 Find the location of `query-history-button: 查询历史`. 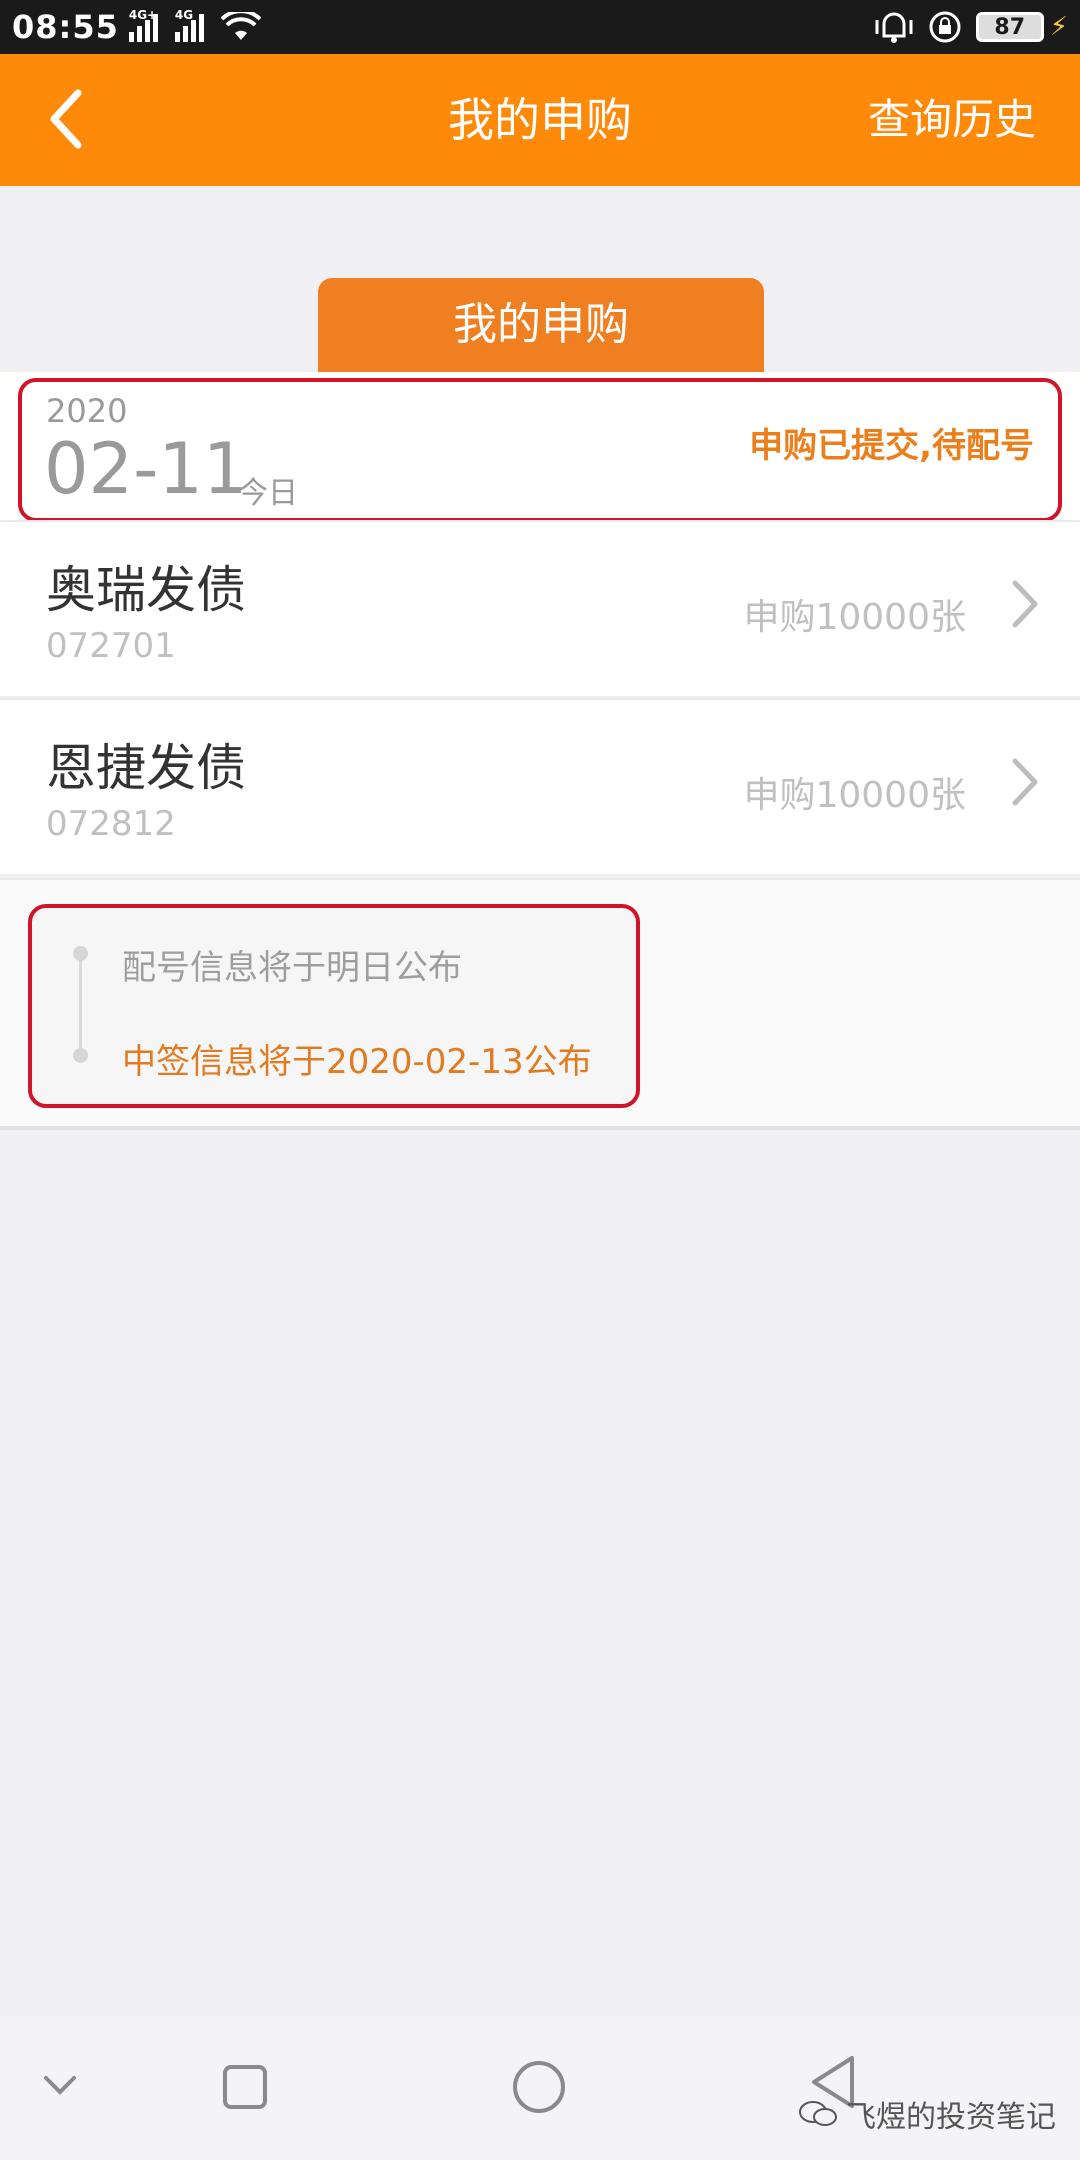

query-history-button: 查询历史 is located at coordinates (952, 120).